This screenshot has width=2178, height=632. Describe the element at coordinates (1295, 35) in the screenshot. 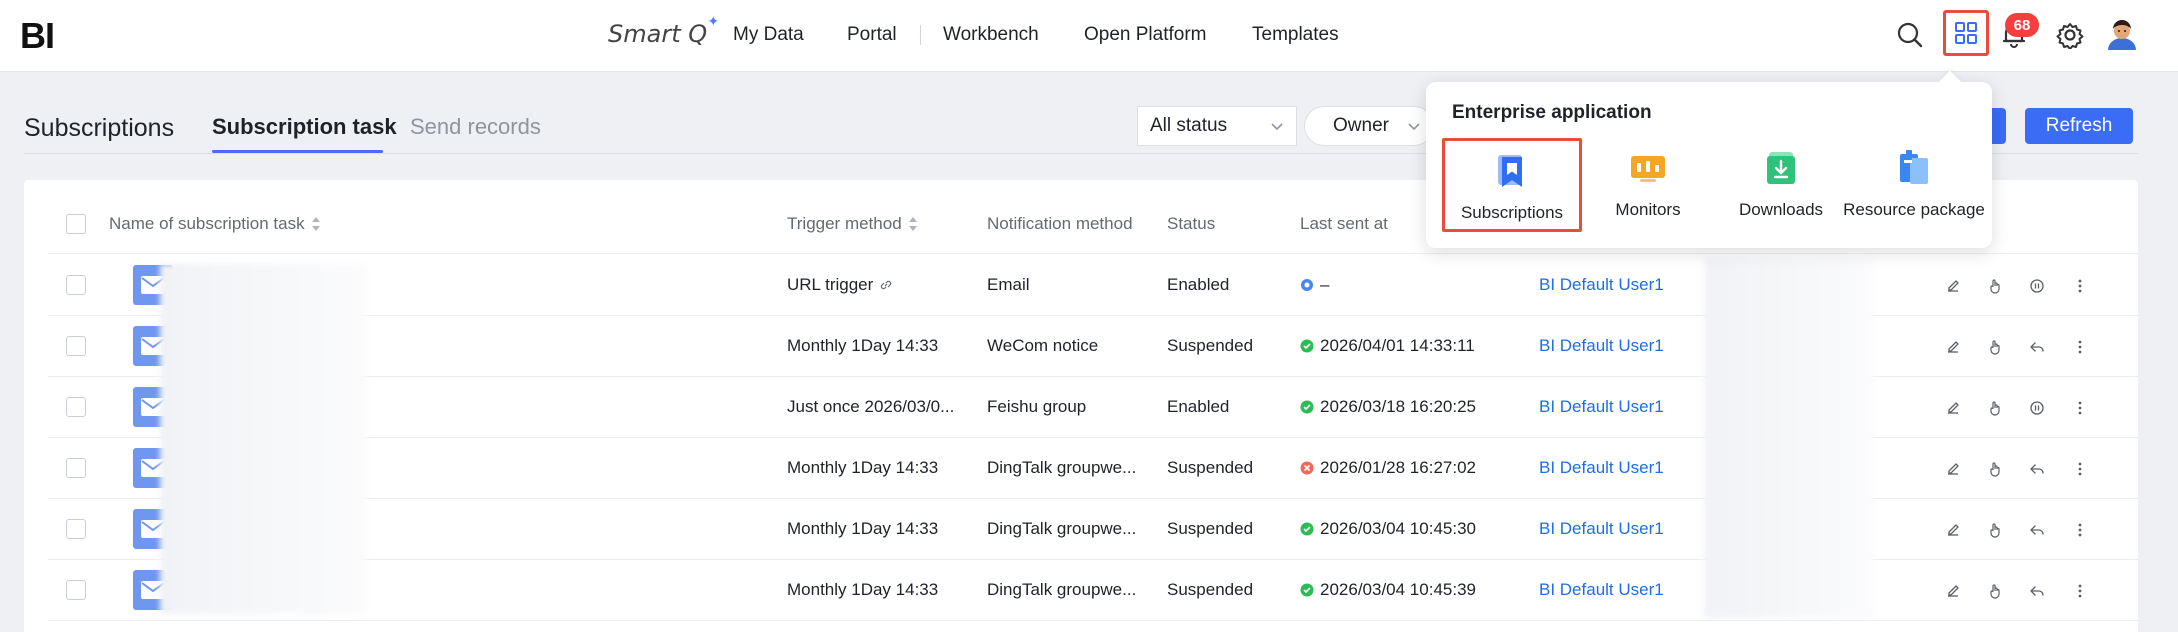

I see `nav-templates: Templates` at that location.